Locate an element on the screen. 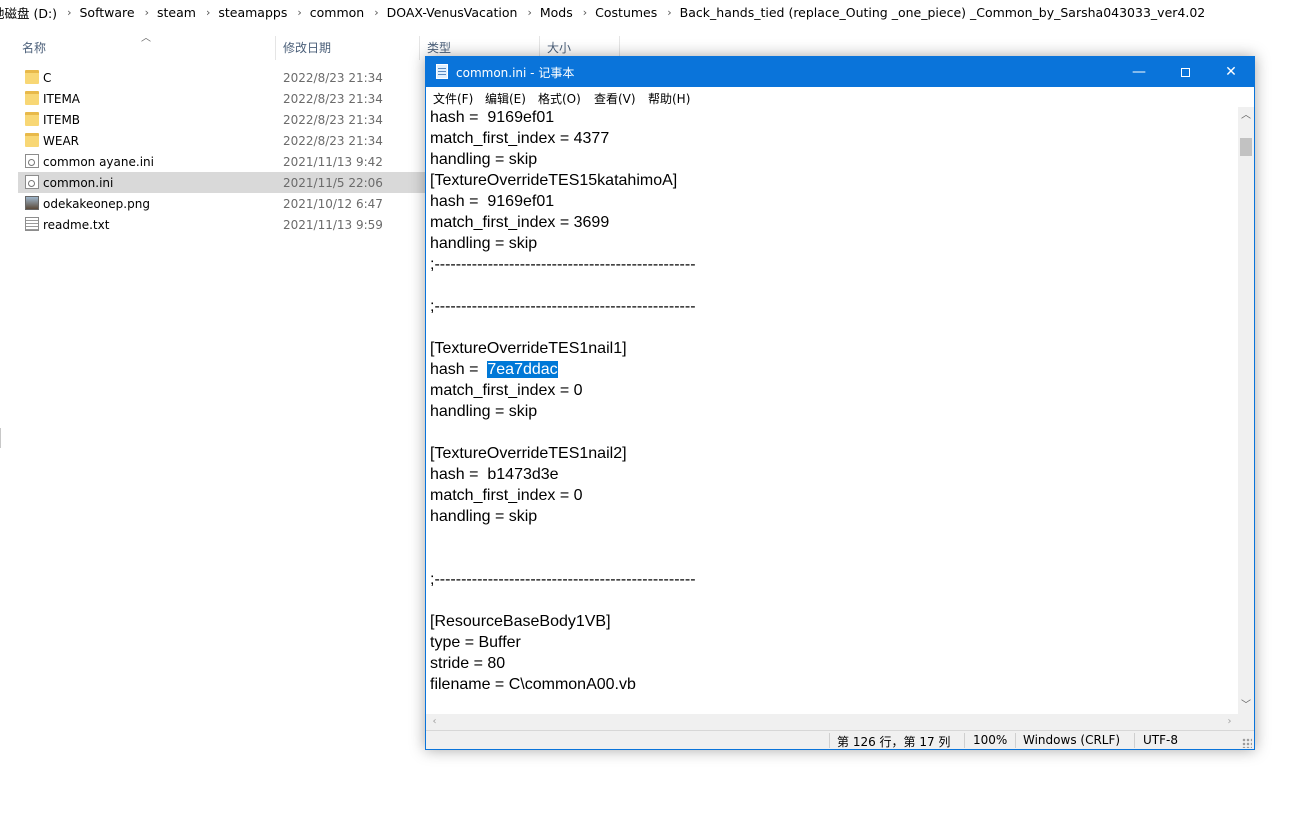 This screenshot has width=1295, height=822. file-date: 2021/11/13 9:42 is located at coordinates (333, 161).